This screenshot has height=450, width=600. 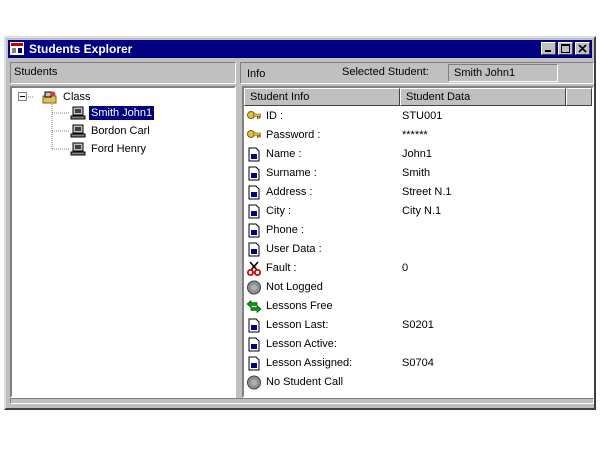 What do you see at coordinates (548, 51) in the screenshot?
I see `minimize-icon` at bounding box center [548, 51].